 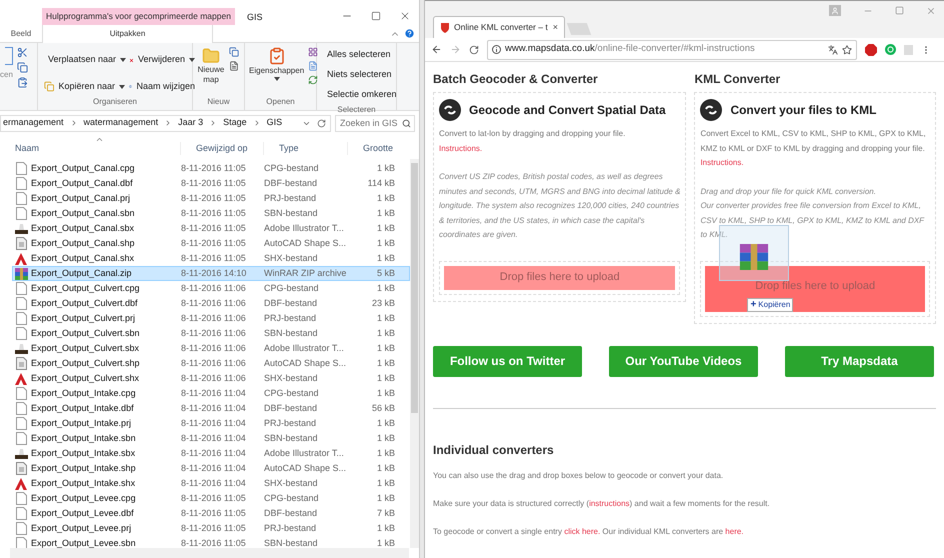 What do you see at coordinates (209, 553) in the screenshot?
I see `horizontal-scrollbar` at bounding box center [209, 553].